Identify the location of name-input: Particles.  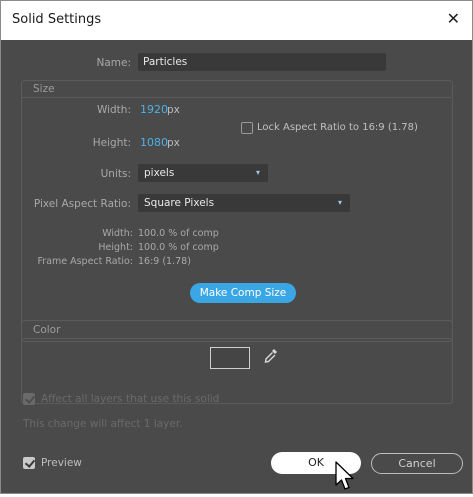
(262, 62).